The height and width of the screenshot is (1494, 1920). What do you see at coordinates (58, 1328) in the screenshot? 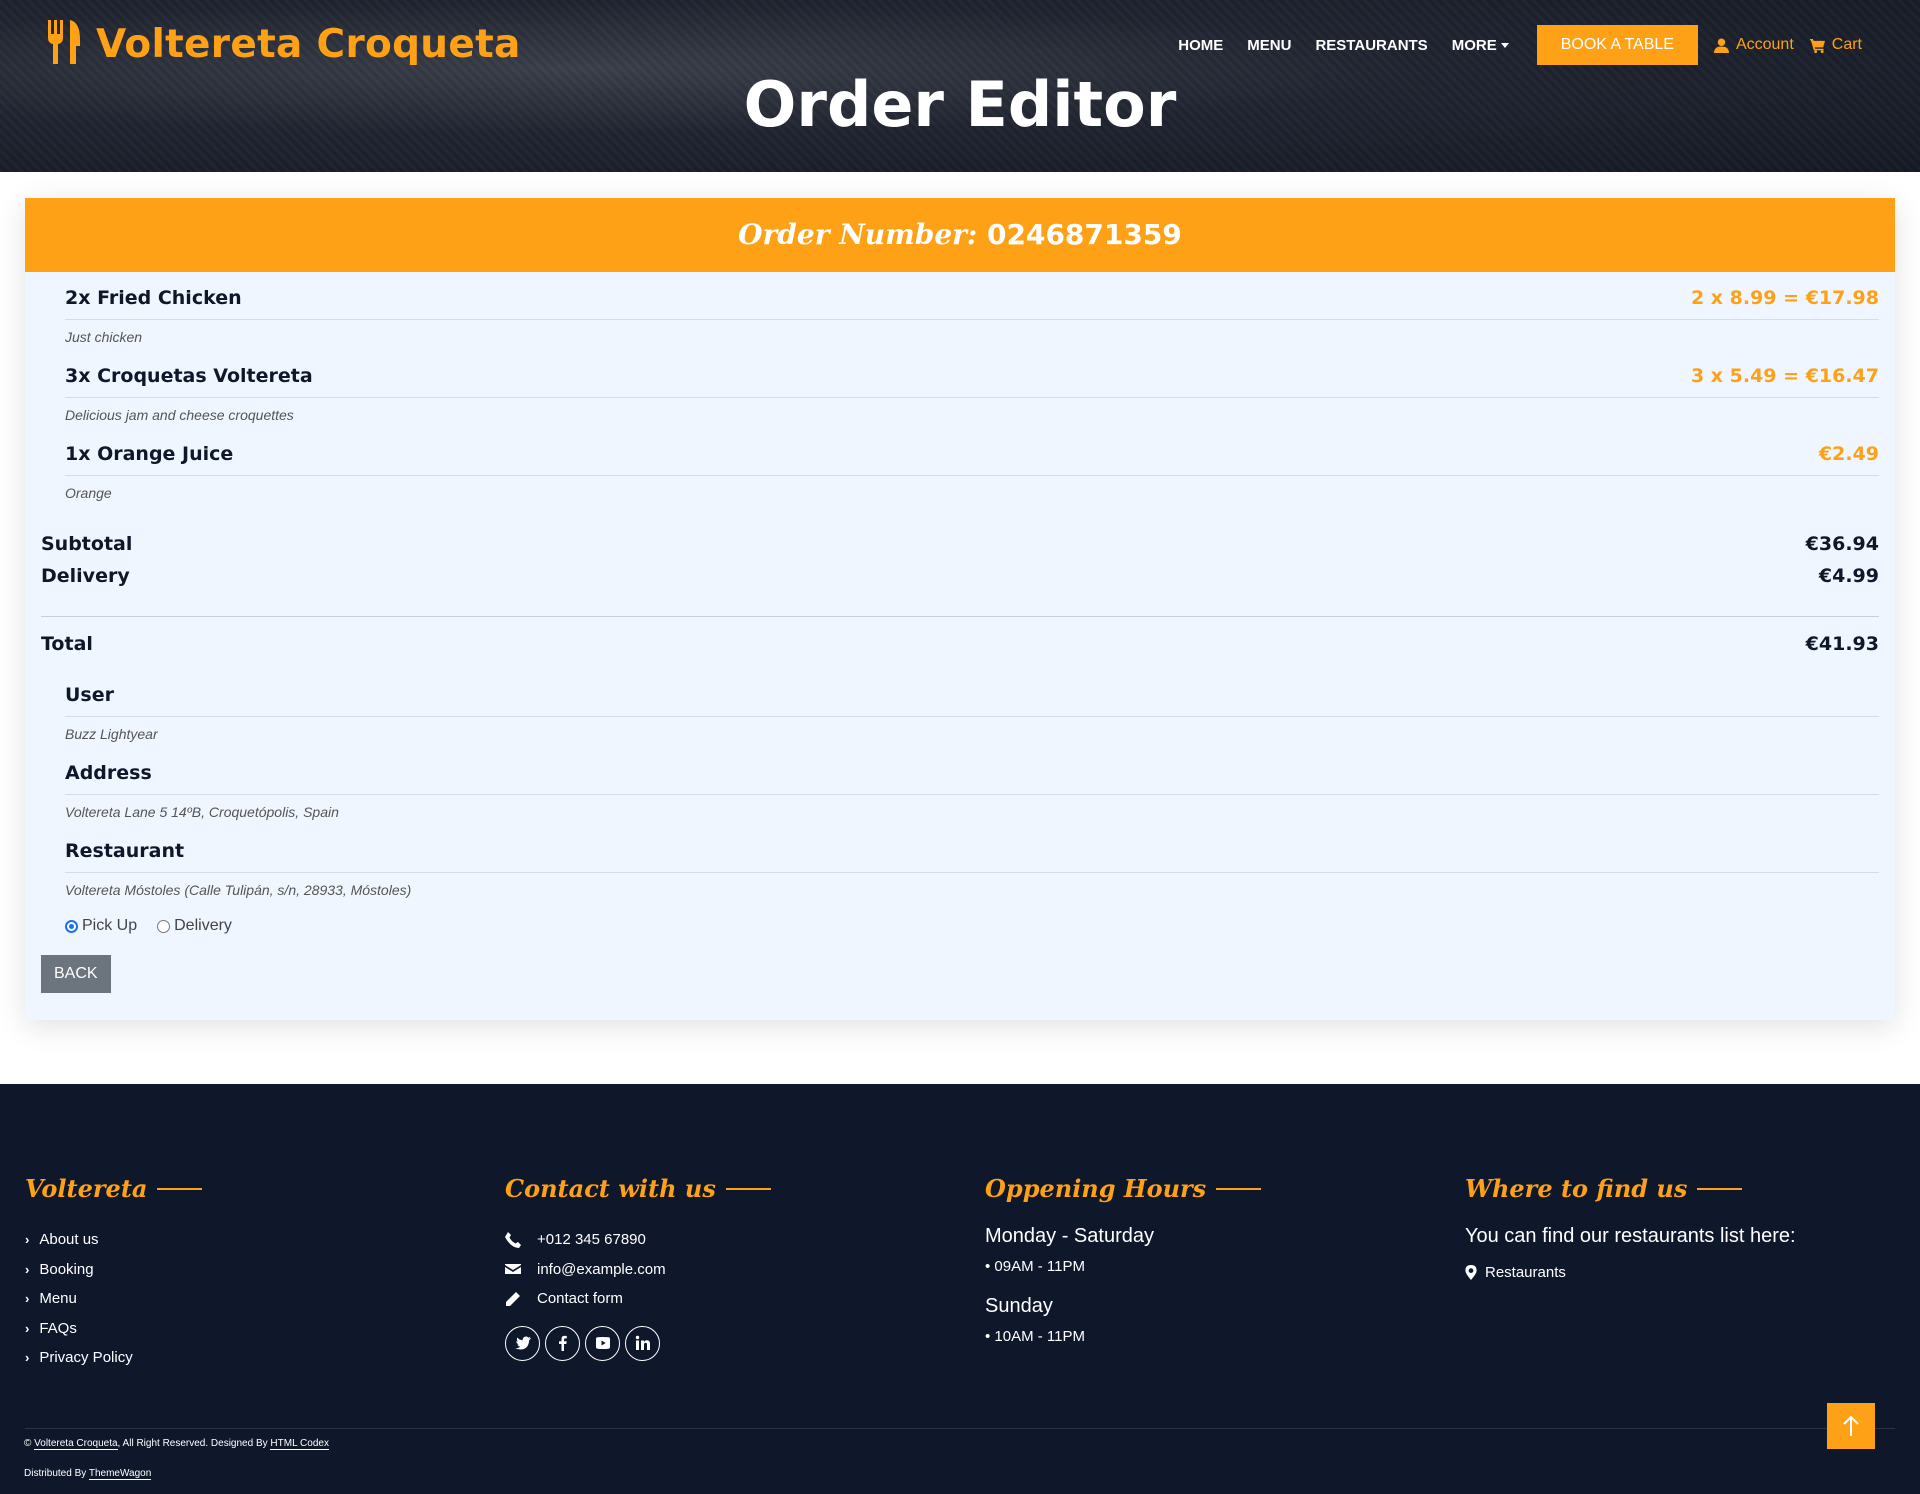
I see `footer-link-label: FAQs` at bounding box center [58, 1328].